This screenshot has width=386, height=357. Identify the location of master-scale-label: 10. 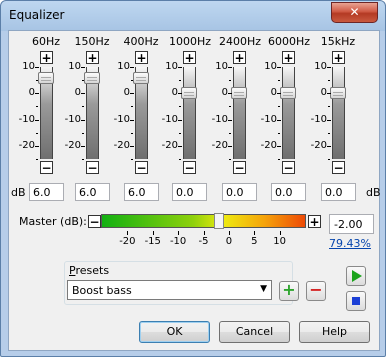
(279, 241).